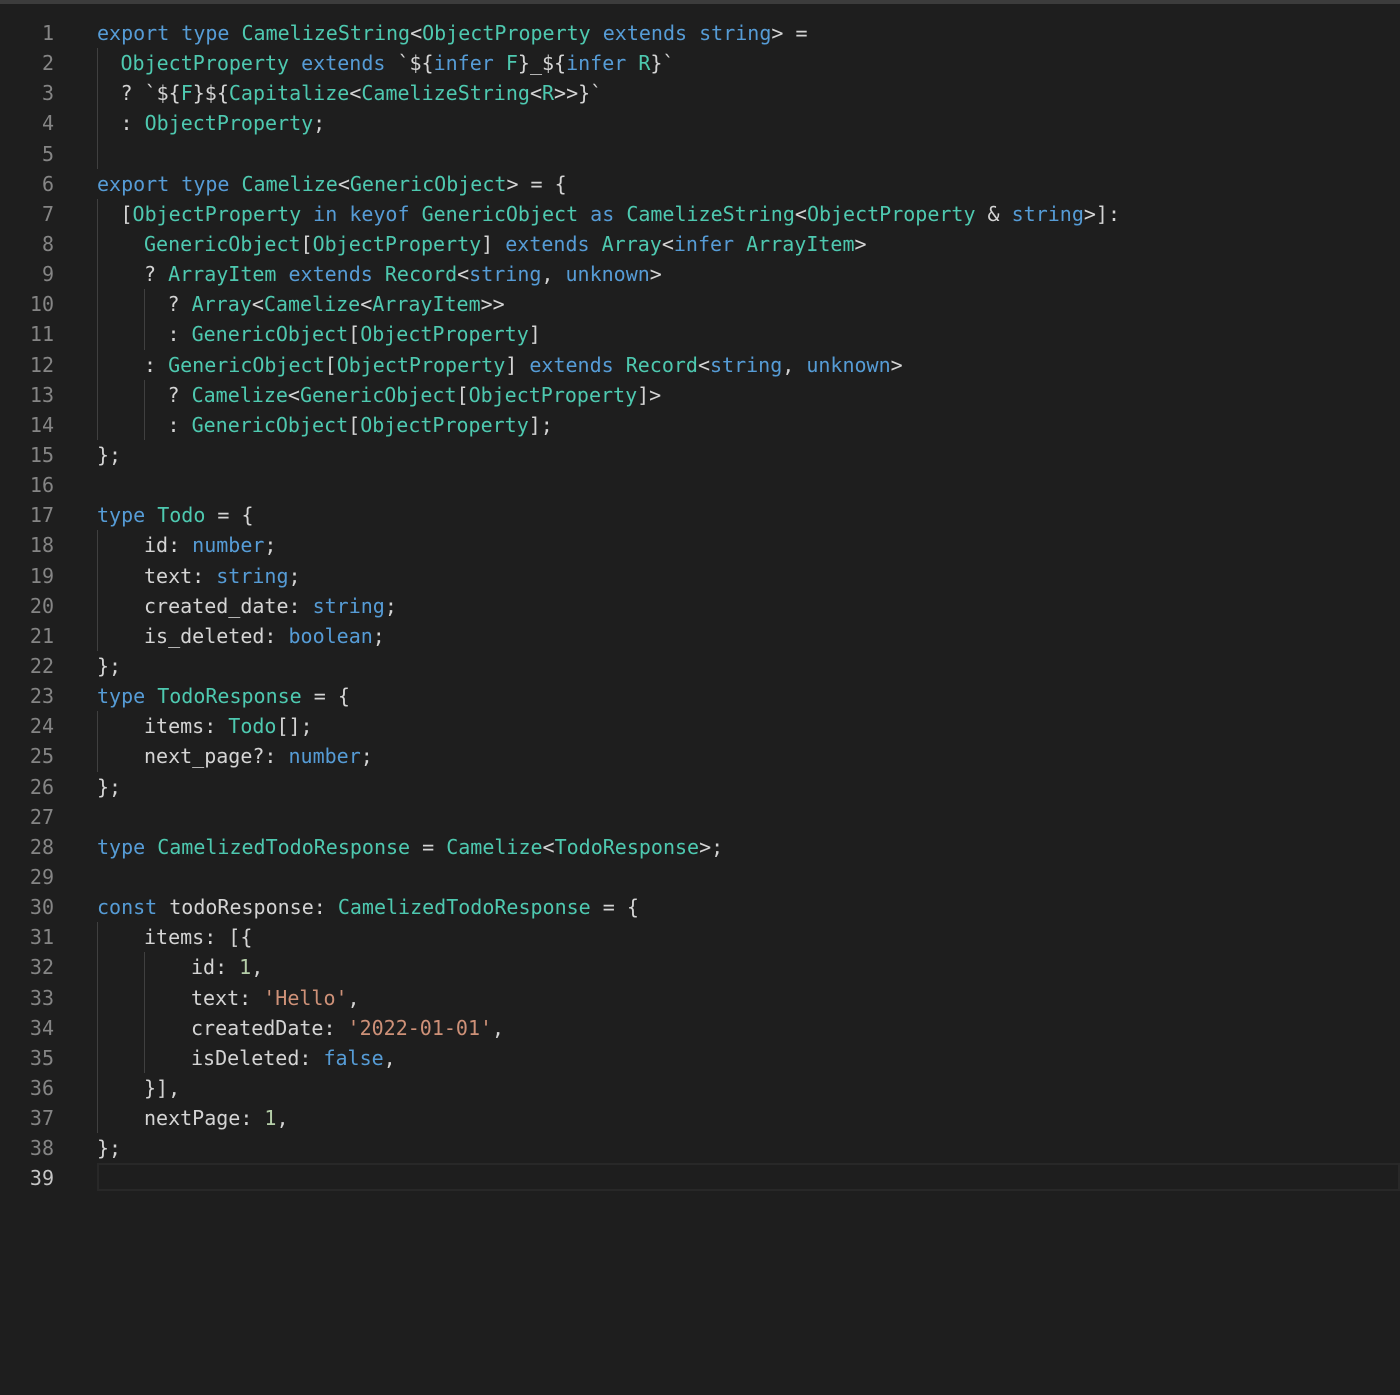  What do you see at coordinates (41, 364) in the screenshot?
I see `line-number: 12` at bounding box center [41, 364].